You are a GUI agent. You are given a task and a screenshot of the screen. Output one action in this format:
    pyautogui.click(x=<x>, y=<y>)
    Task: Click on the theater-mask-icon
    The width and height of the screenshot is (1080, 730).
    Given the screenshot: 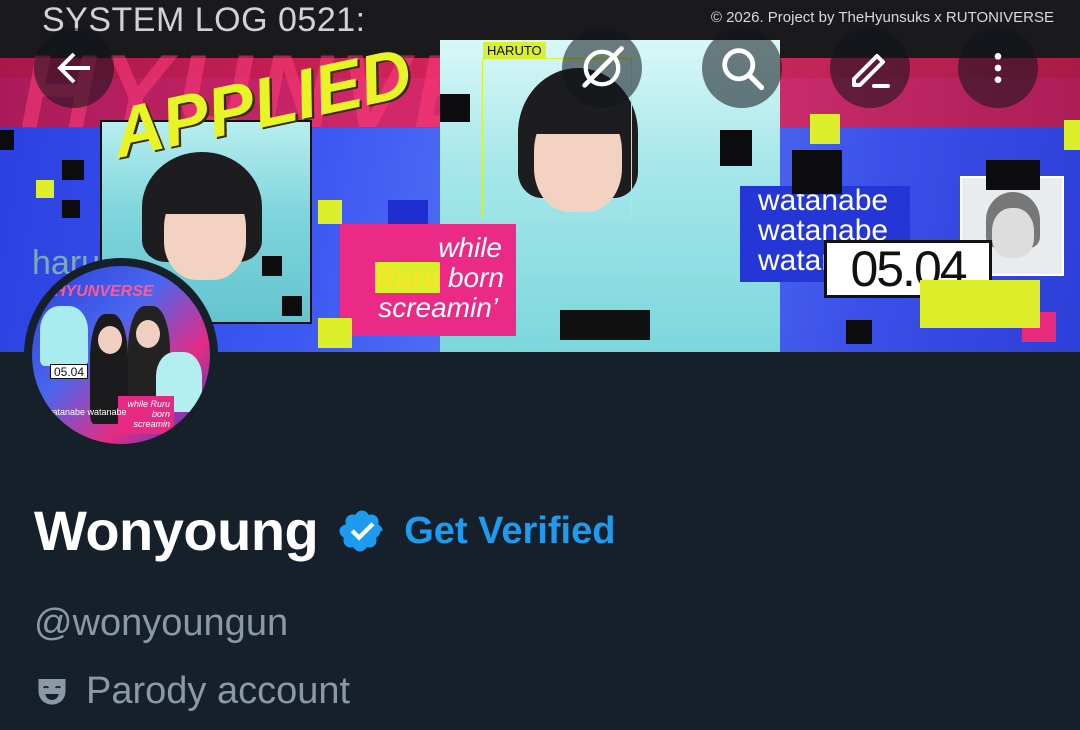 What is the action you would take?
    pyautogui.click(x=52, y=692)
    